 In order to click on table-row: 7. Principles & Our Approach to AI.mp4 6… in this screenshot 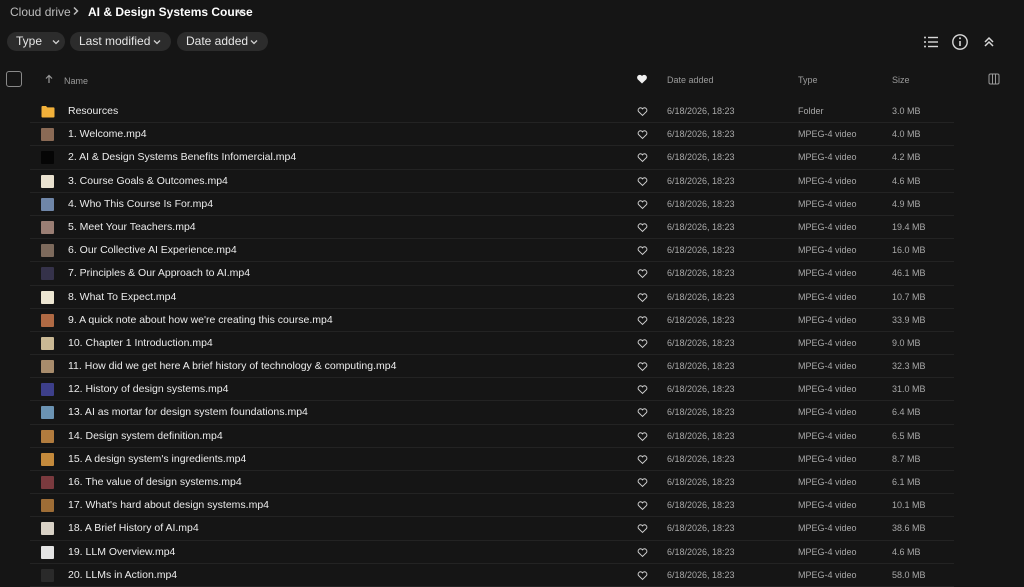, I will do `click(492, 274)`.